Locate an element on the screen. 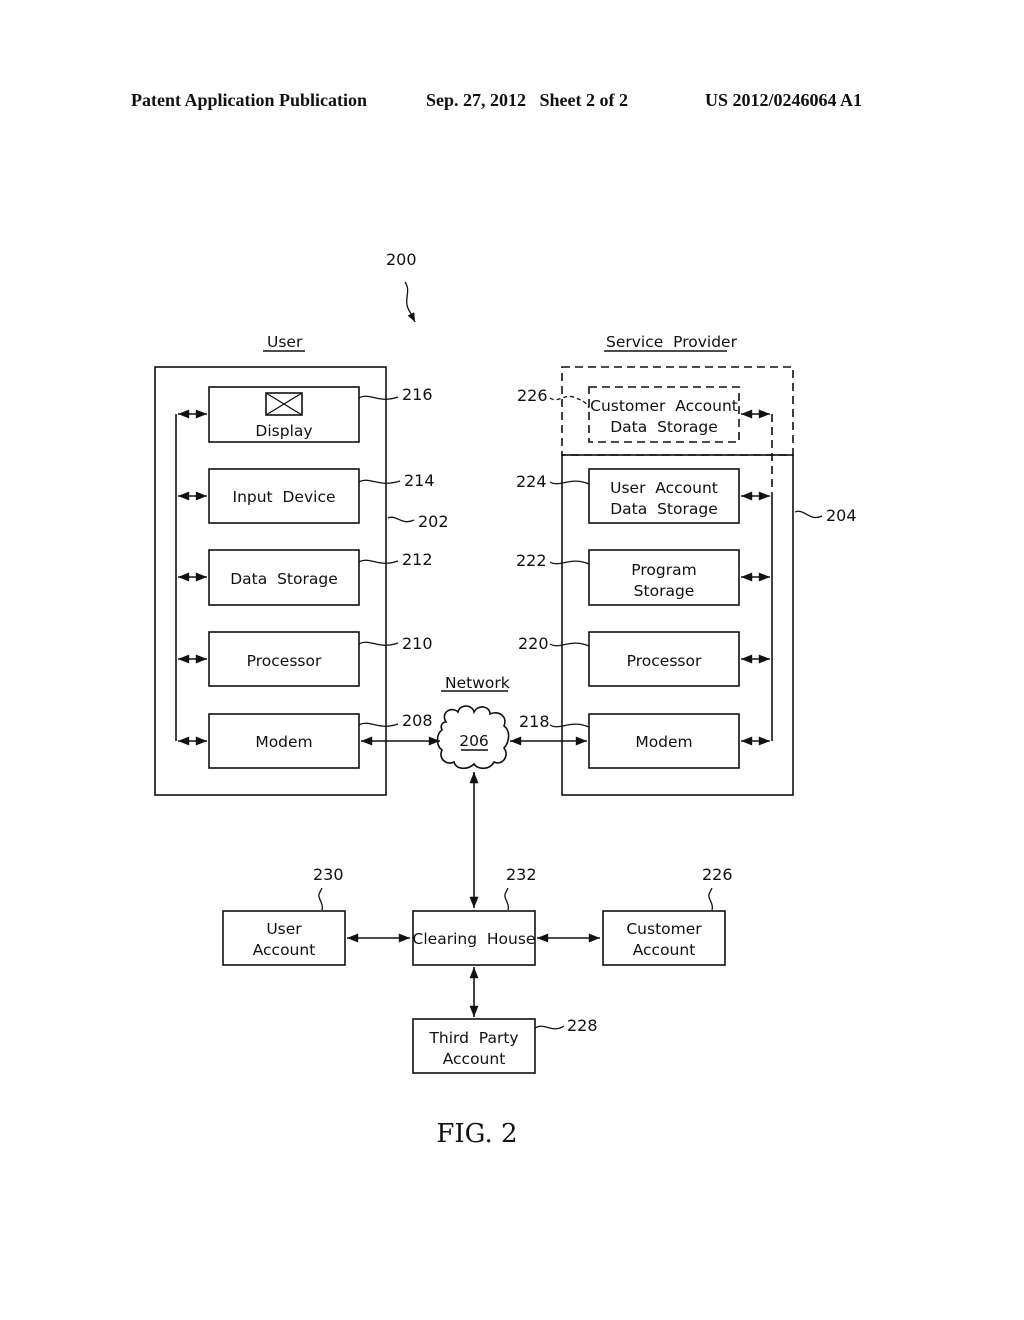  component-ref: 222 is located at coordinates (531, 560).